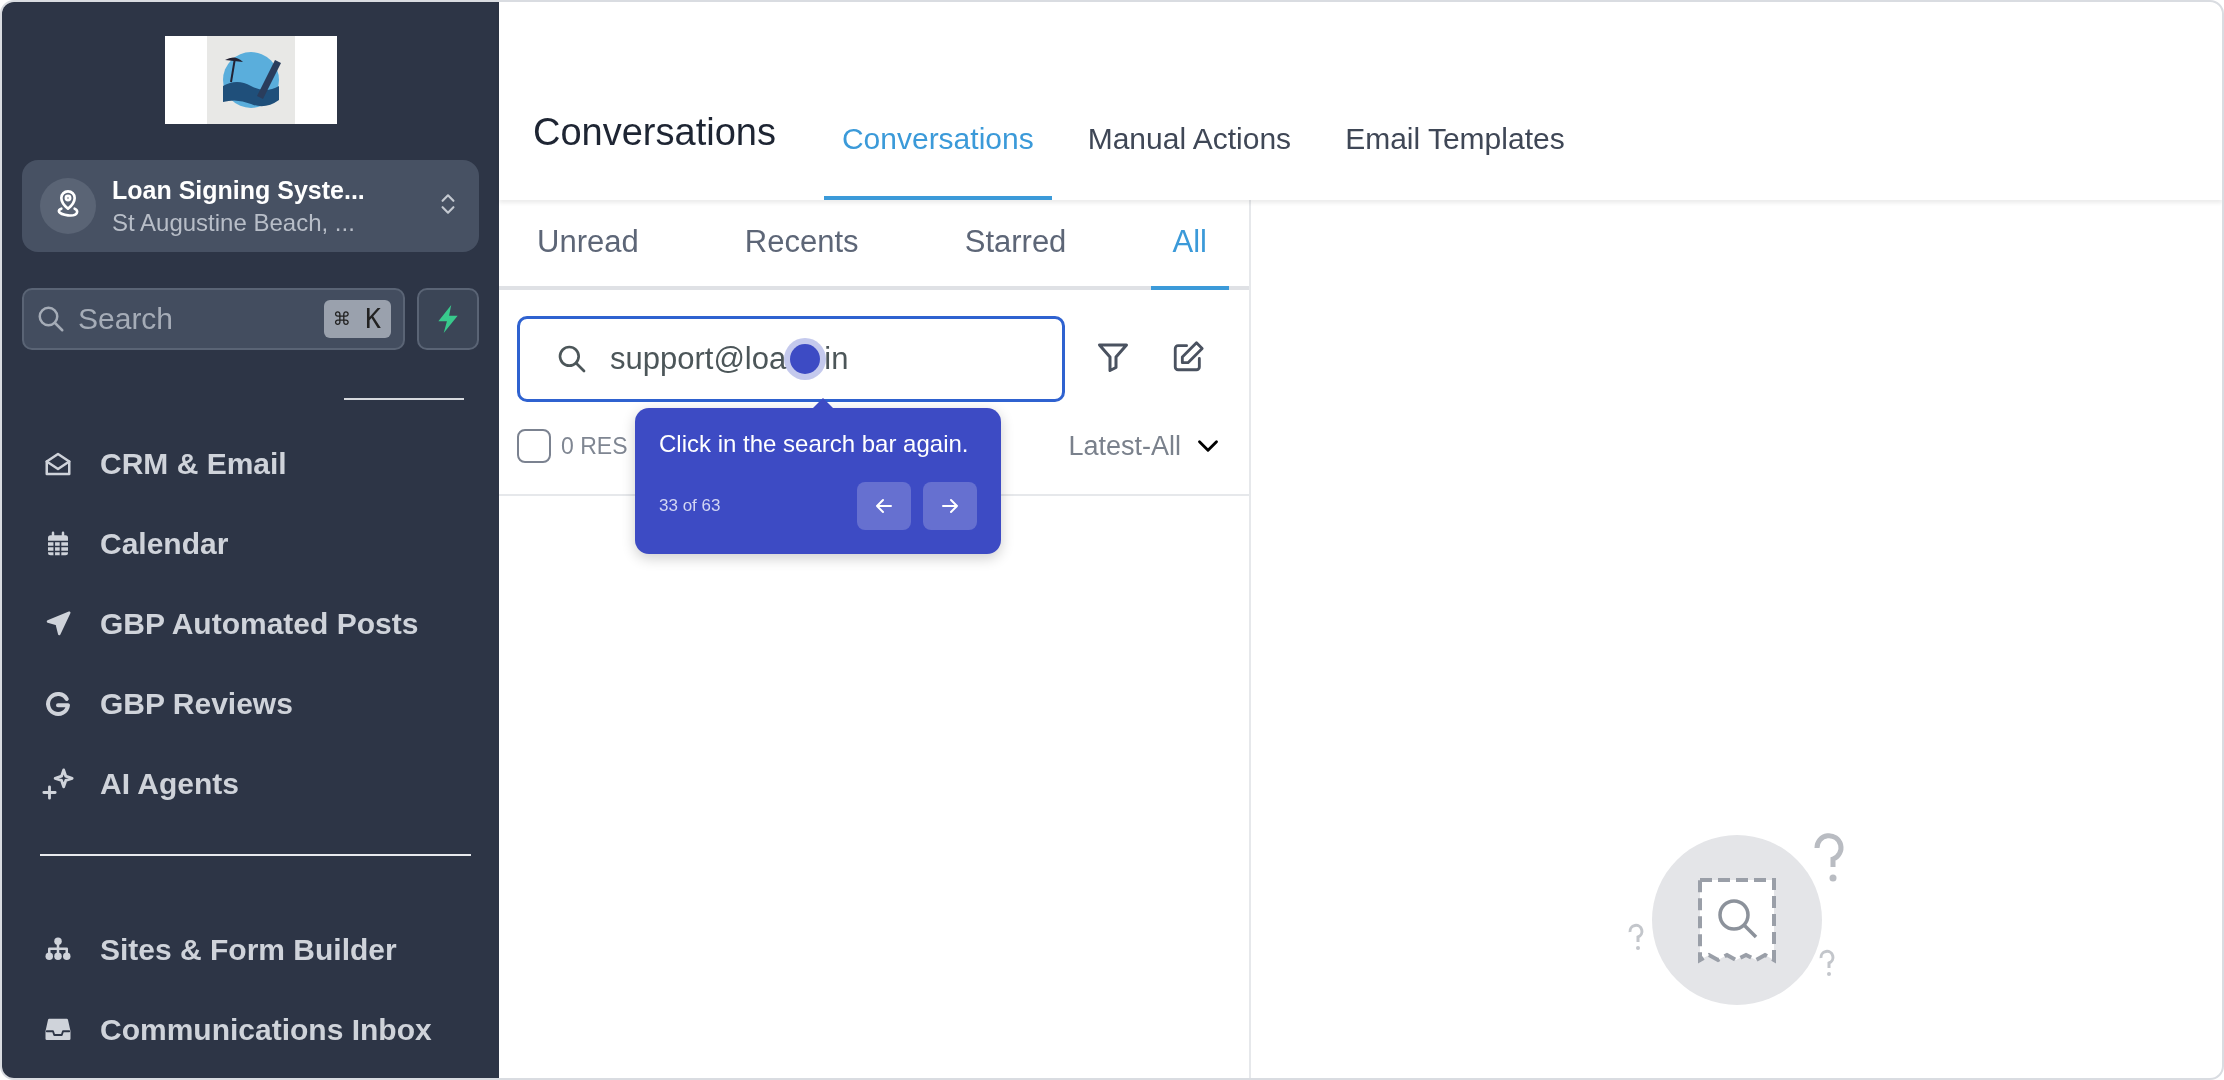 The height and width of the screenshot is (1080, 2224). Describe the element at coordinates (1189, 161) in the screenshot. I see `tab: Manual Actions` at that location.